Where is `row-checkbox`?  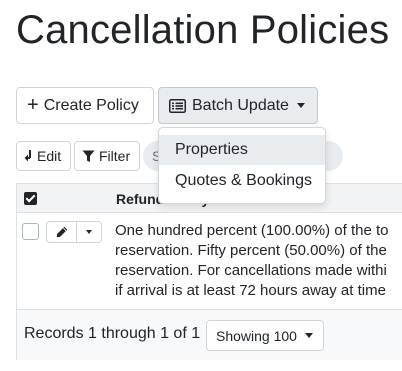 row-checkbox is located at coordinates (30, 231).